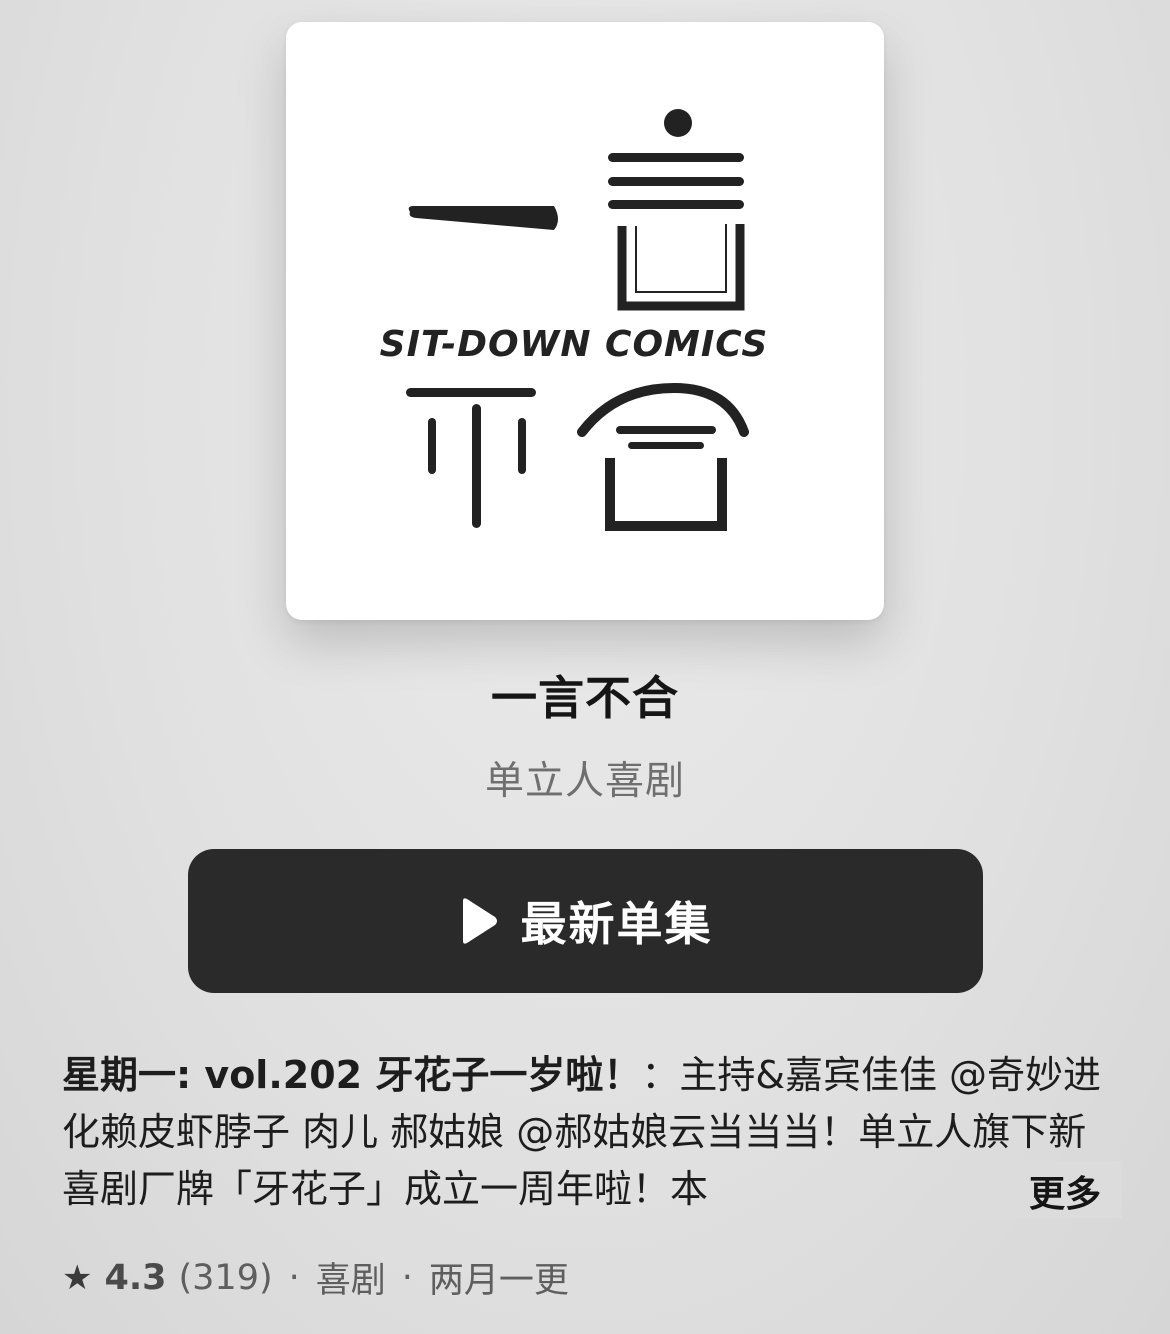  What do you see at coordinates (77, 1277) in the screenshot?
I see `star-icon: ★` at bounding box center [77, 1277].